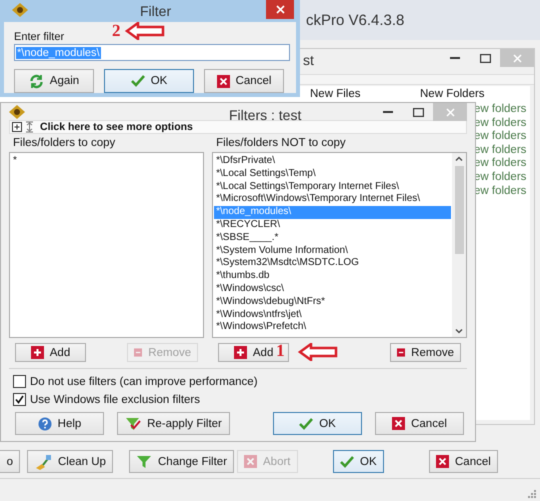  Describe the element at coordinates (332, 263) in the screenshot. I see `list-item: *\System32\Msdtc\MSDTC.LOG` at that location.